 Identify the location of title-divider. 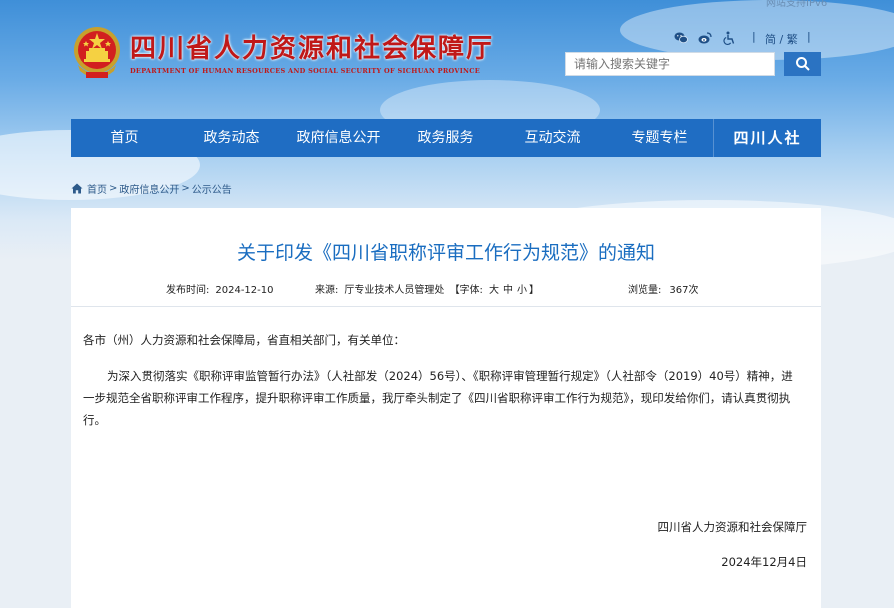
(446, 306).